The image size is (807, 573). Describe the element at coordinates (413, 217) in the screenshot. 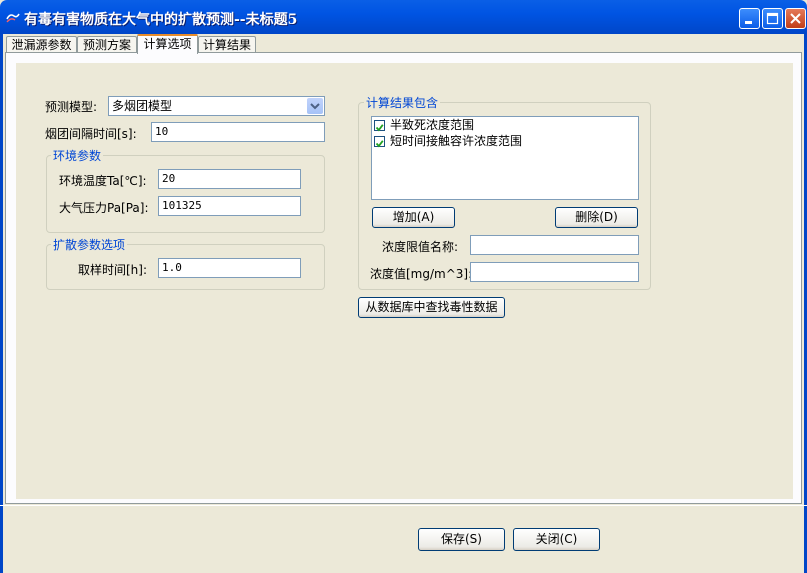

I see `add-button: 增加(A)` at that location.